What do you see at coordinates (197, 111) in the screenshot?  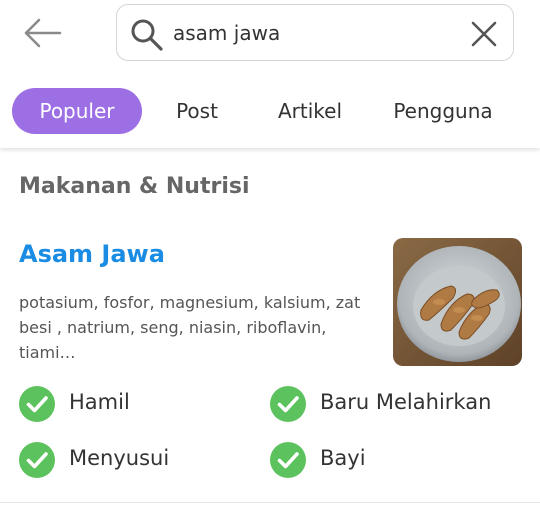 I see `tab-post: Post` at bounding box center [197, 111].